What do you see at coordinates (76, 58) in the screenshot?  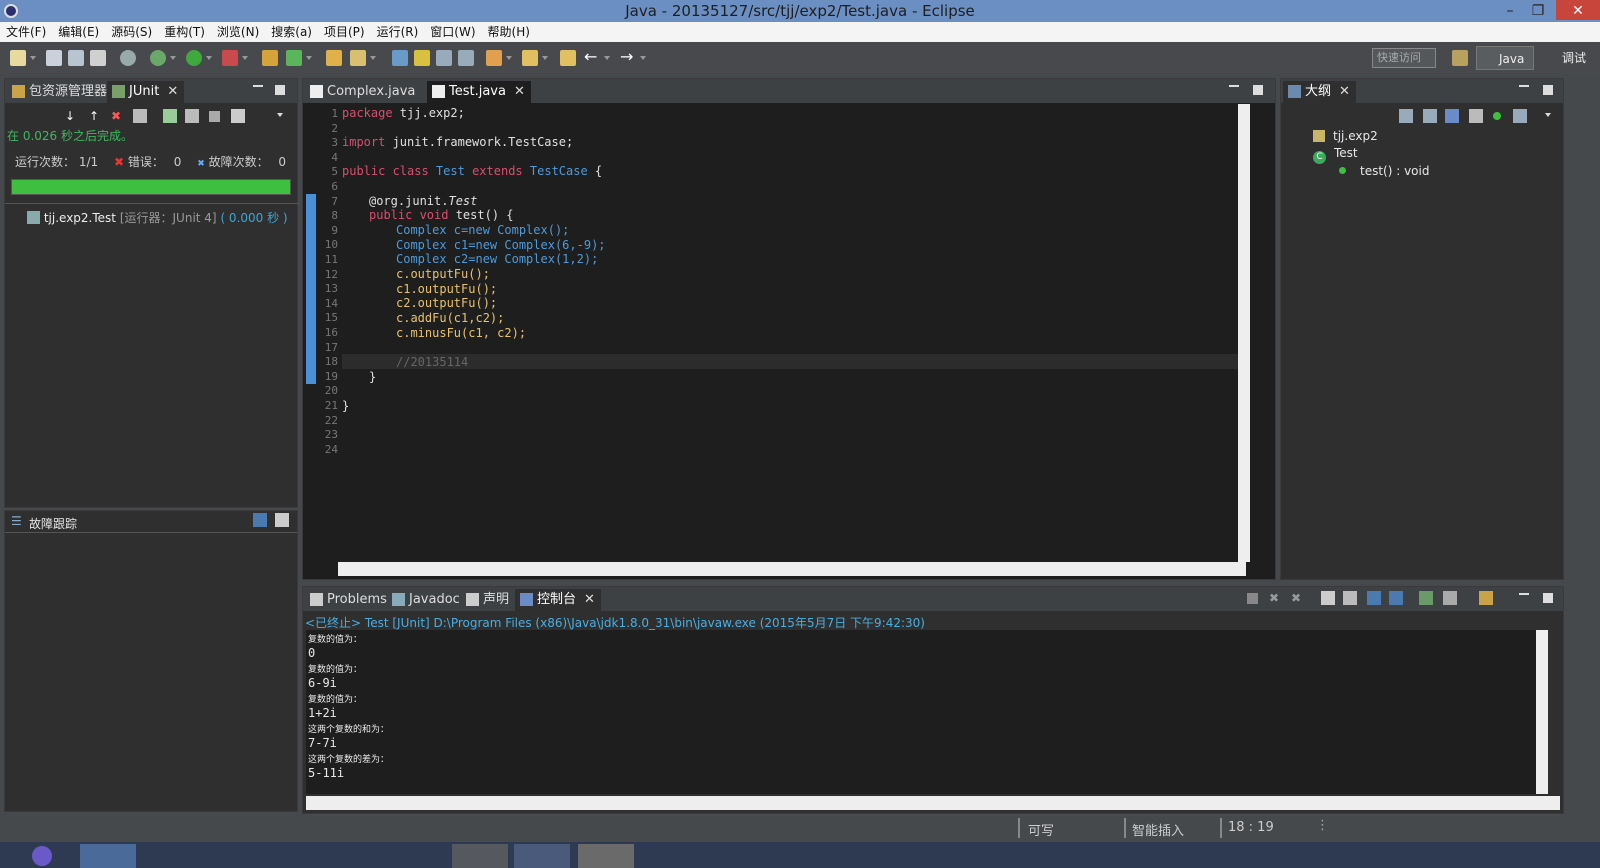 I see `save-all-icon` at bounding box center [76, 58].